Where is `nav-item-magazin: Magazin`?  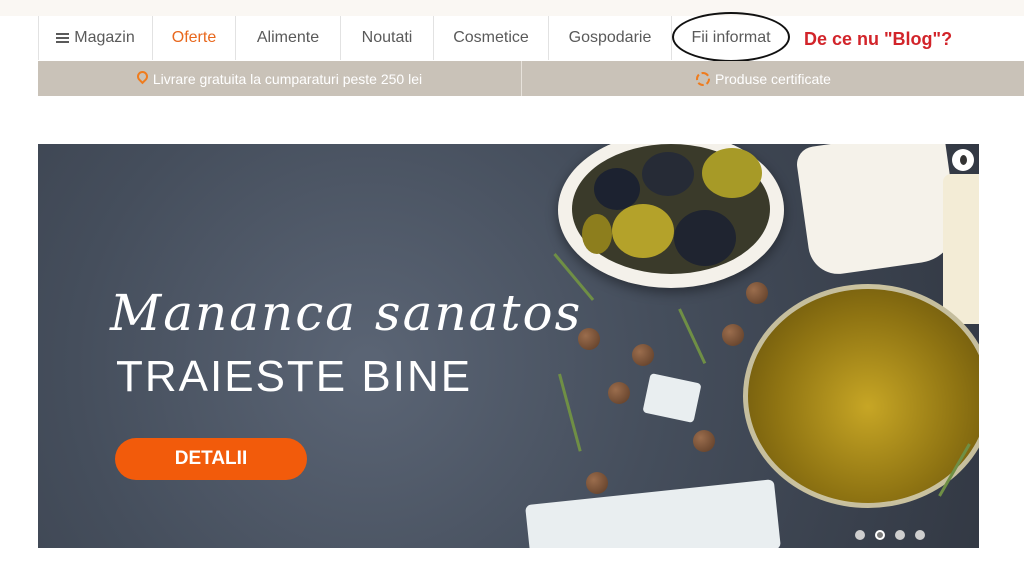
nav-item-magazin: Magazin is located at coordinates (96, 38).